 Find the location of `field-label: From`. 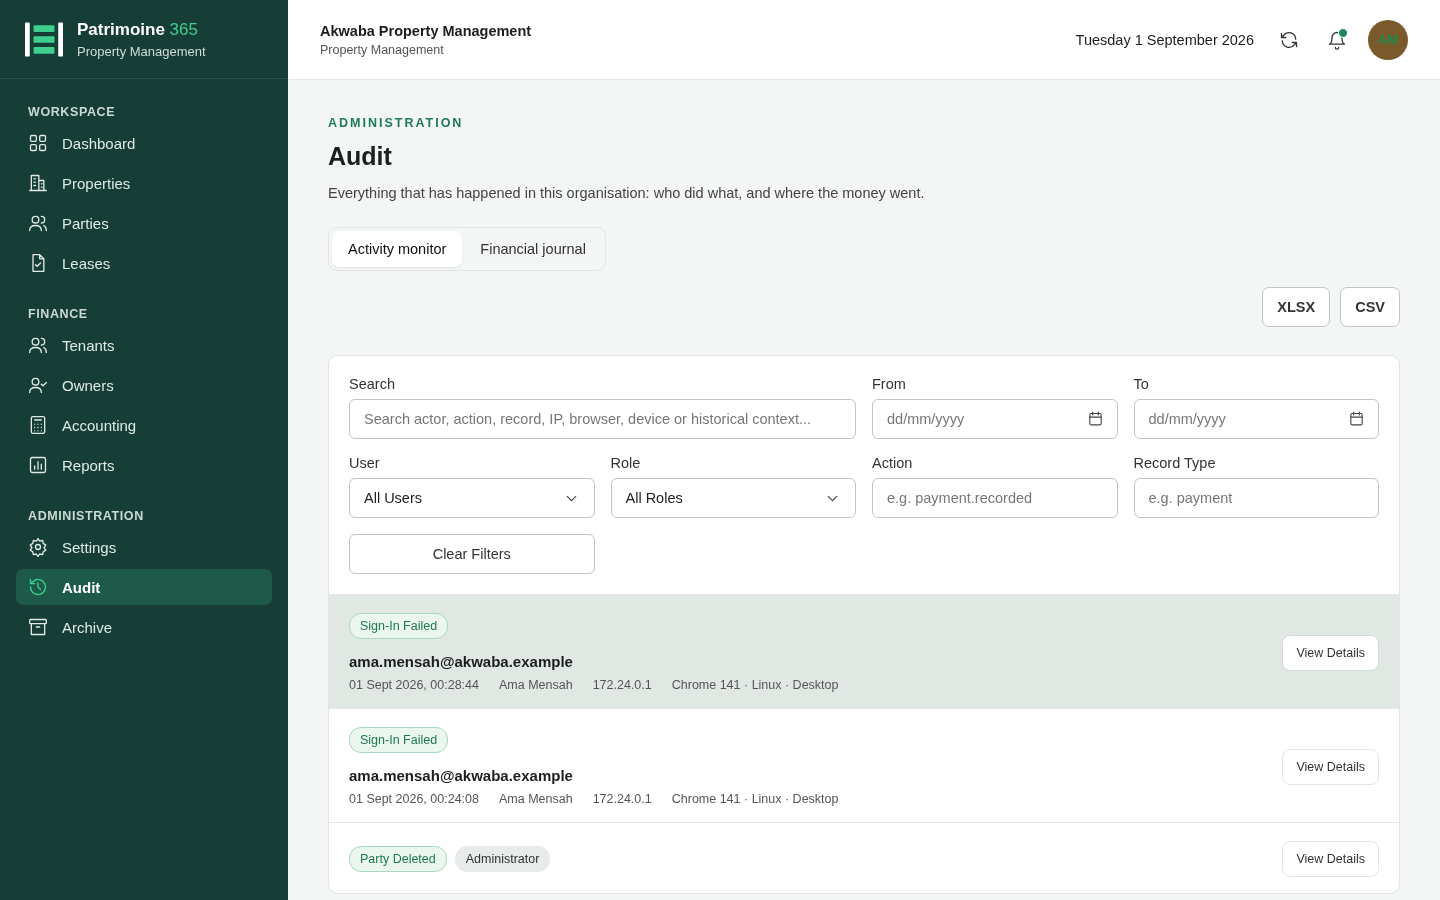

field-label: From is located at coordinates (889, 384).